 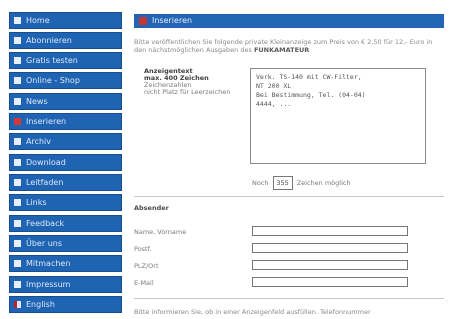 I want to click on postfach-input, so click(x=330, y=248).